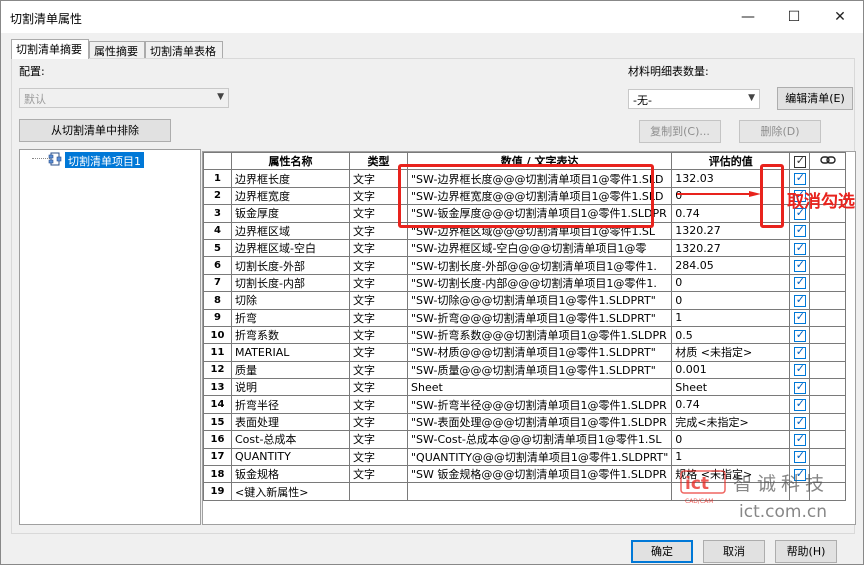  I want to click on table-row: 13 说明 文字 Sheet Sheet, so click(525, 387).